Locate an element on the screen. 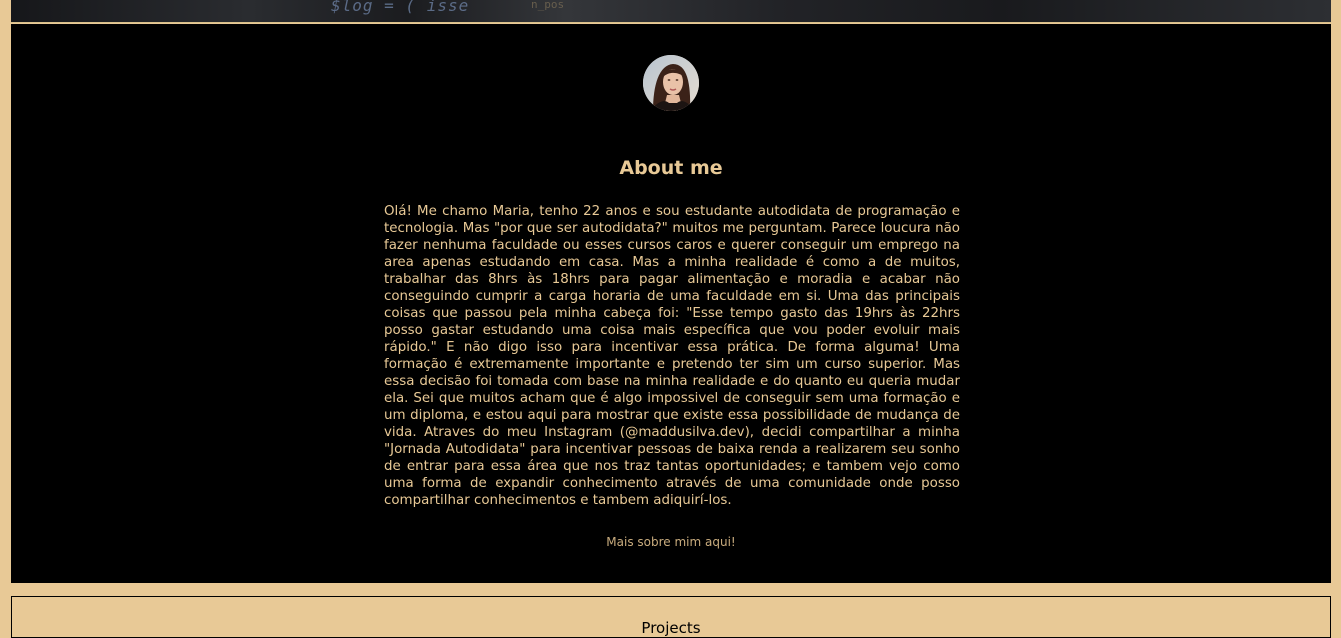 The image size is (1341, 638). avatar is located at coordinates (671, 83).